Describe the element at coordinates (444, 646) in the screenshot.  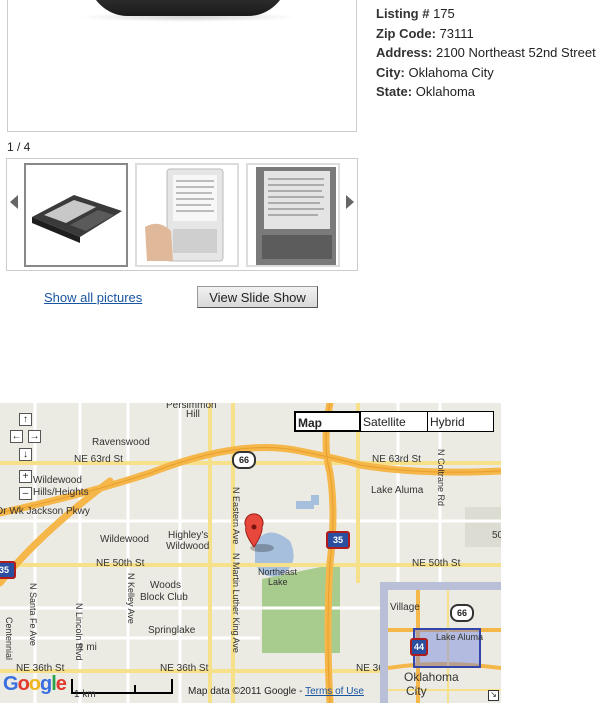
I see `overview-map-inner: Village Lake Aluma Oklahoma City 66 44` at that location.